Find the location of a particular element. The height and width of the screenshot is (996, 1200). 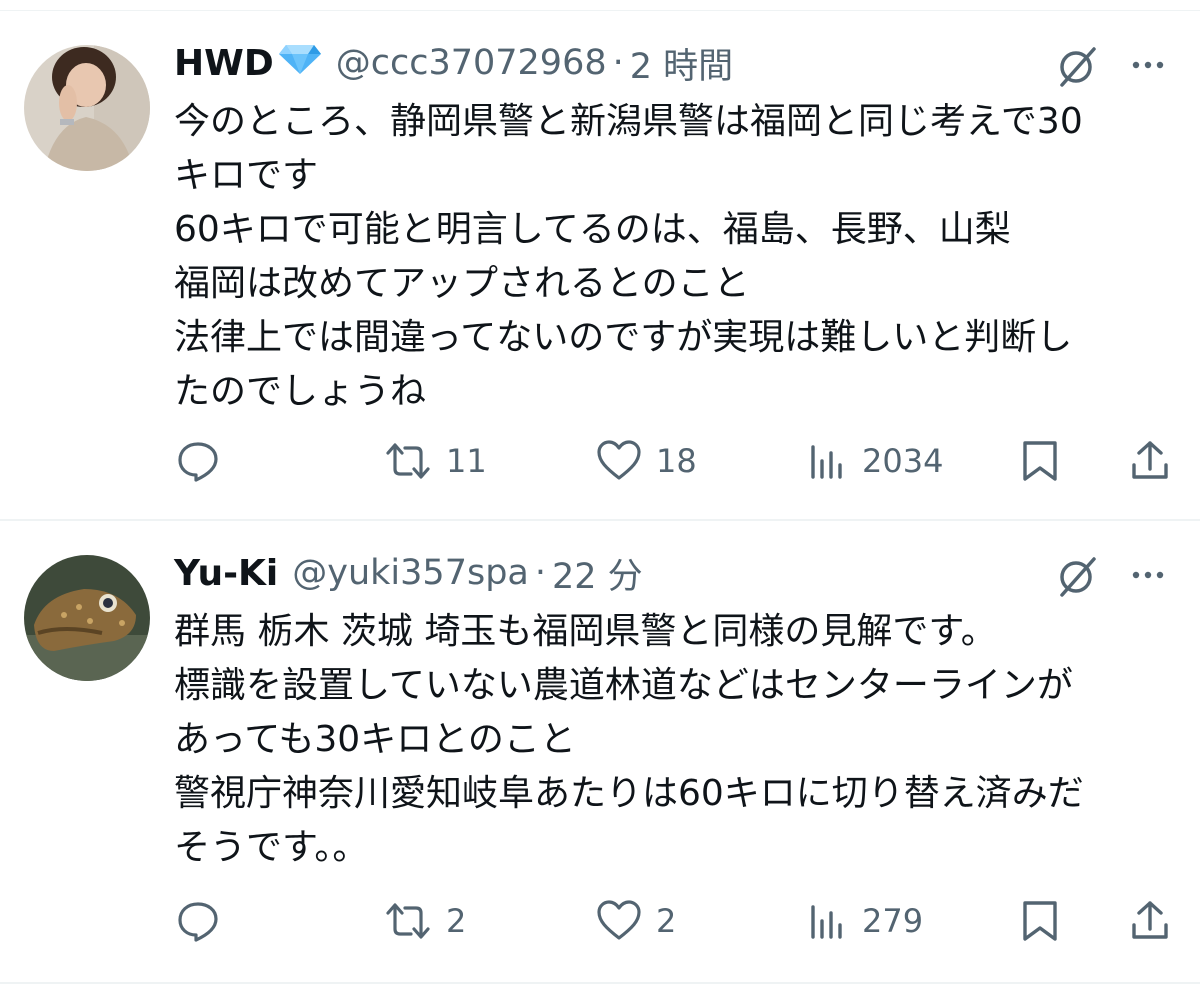

tweet-divider is located at coordinates (600, 983).